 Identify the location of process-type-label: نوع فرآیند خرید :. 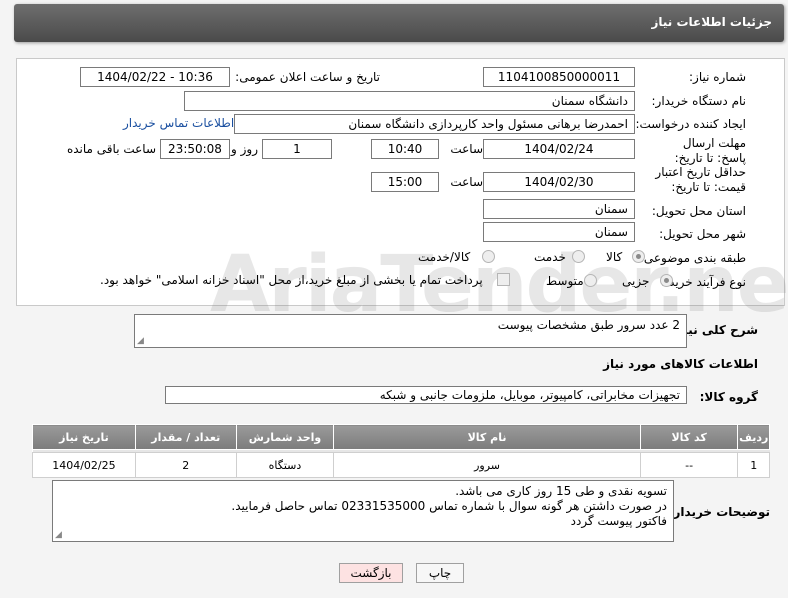
(703, 282).